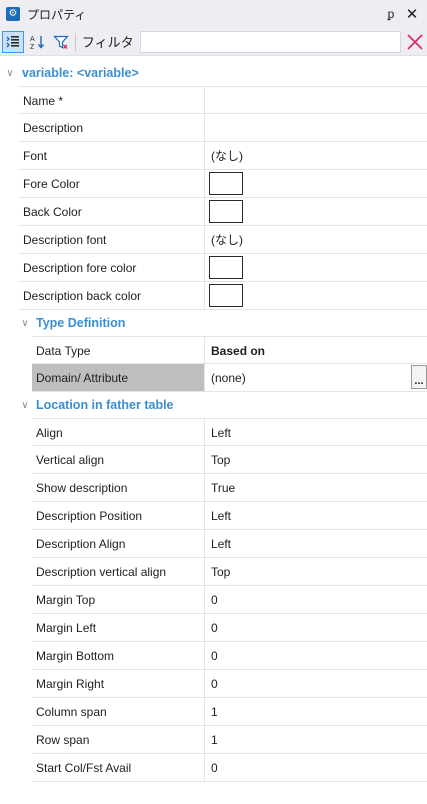  Describe the element at coordinates (112, 155) in the screenshot. I see `property-name: Font` at that location.